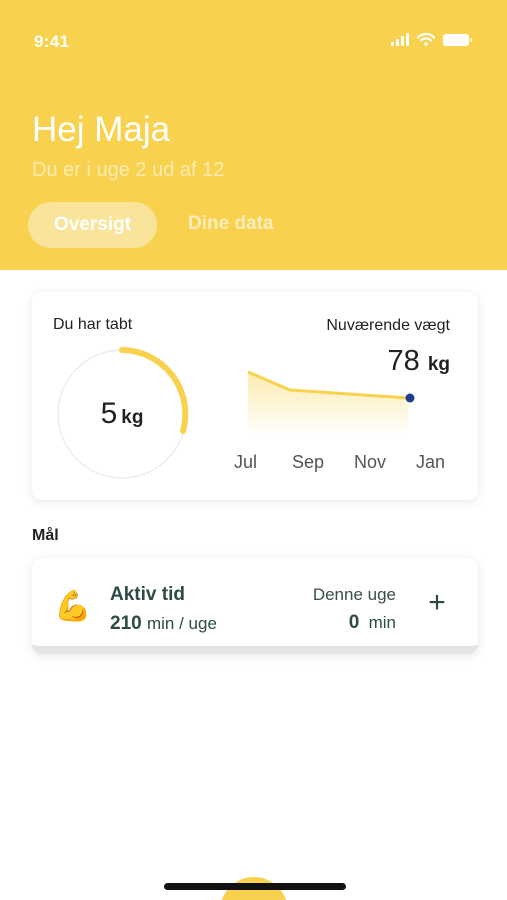 The image size is (507, 900). What do you see at coordinates (382, 622) in the screenshot?
I see `this-week-unit: min` at bounding box center [382, 622].